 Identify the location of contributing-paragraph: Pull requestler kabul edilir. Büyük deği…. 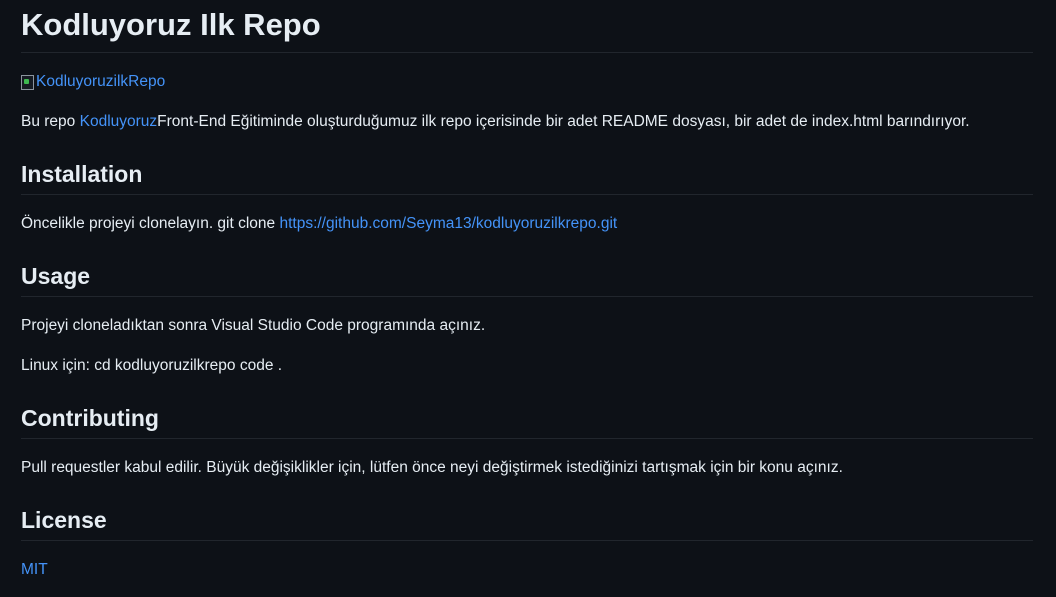
(432, 467).